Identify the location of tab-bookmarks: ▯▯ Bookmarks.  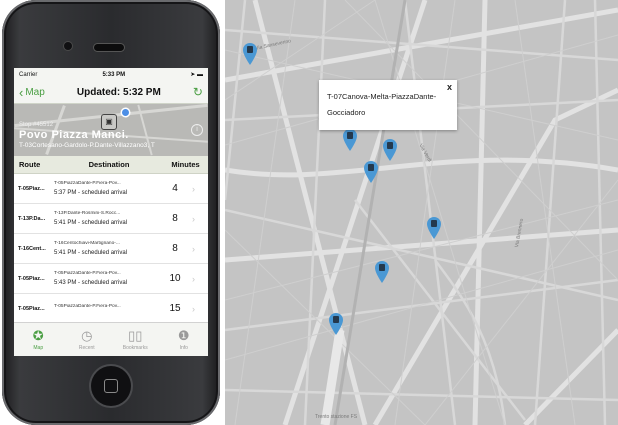
(135, 339).